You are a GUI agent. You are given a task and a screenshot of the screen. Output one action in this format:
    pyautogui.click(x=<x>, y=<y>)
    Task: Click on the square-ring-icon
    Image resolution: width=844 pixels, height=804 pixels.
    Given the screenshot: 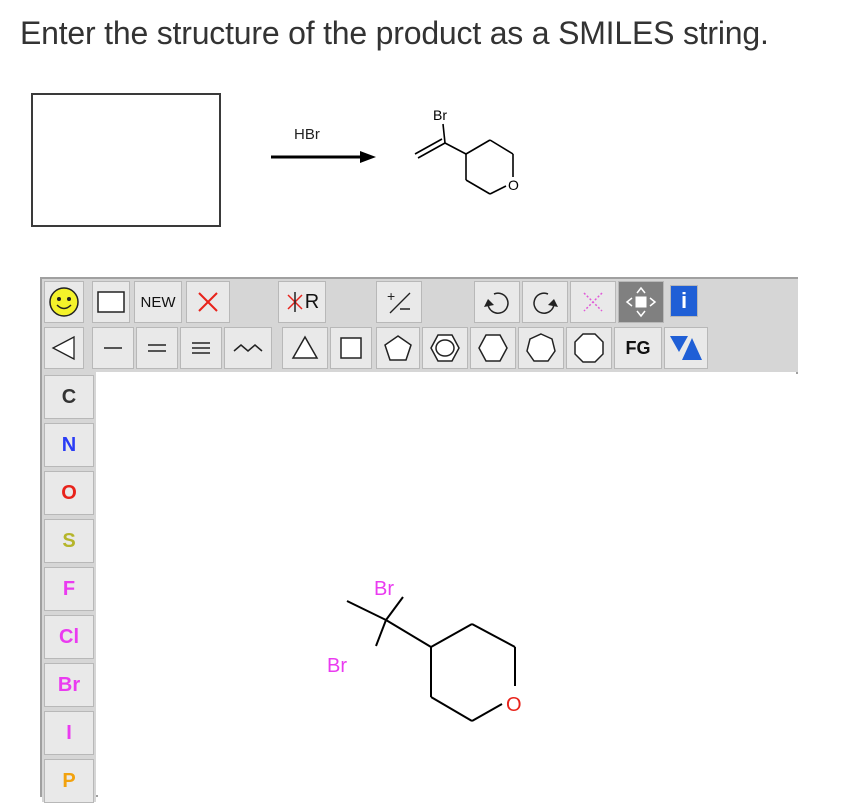 What is the action you would take?
    pyautogui.click(x=351, y=348)
    